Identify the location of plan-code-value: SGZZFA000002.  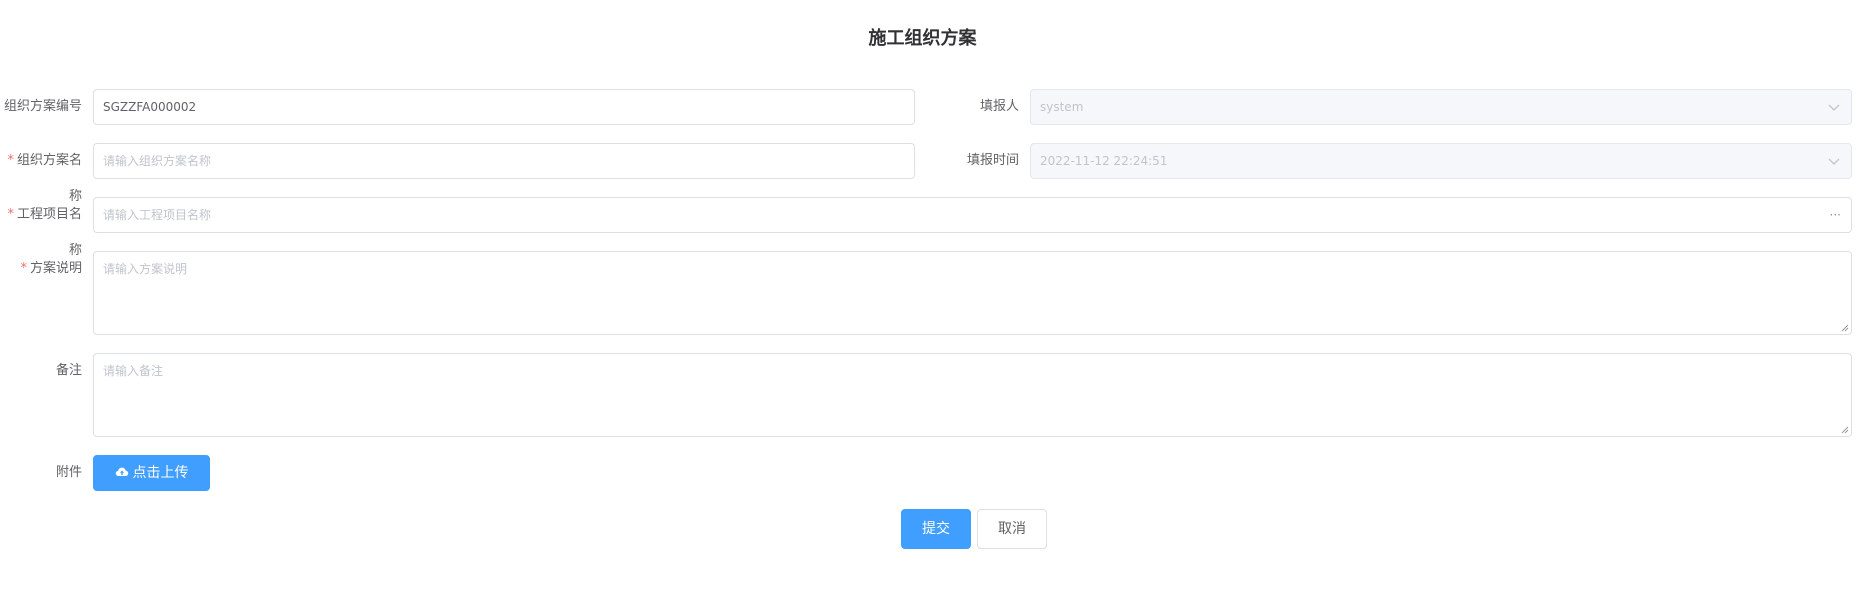
(150, 107).